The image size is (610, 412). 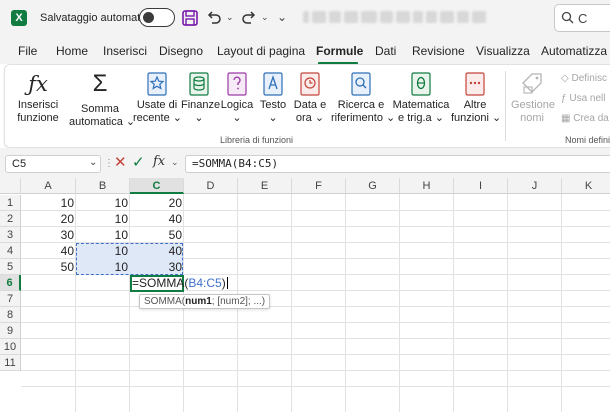 I want to click on row-header: 8, so click(x=10, y=315).